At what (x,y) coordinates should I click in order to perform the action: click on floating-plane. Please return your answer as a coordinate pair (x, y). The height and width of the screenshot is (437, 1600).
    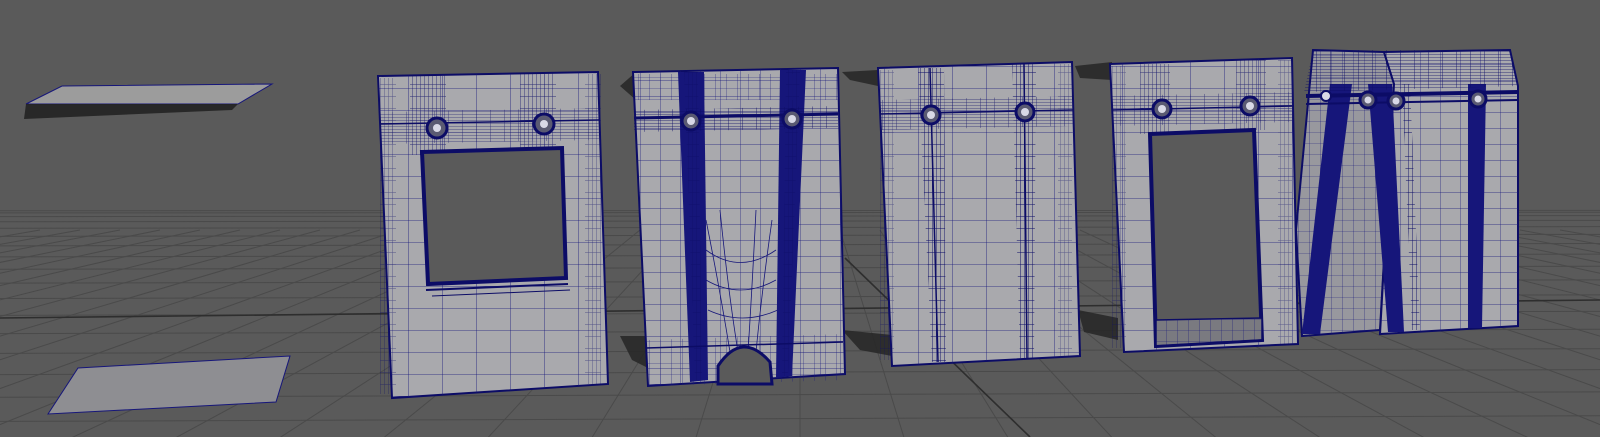
    Looking at the image, I should click on (149, 101).